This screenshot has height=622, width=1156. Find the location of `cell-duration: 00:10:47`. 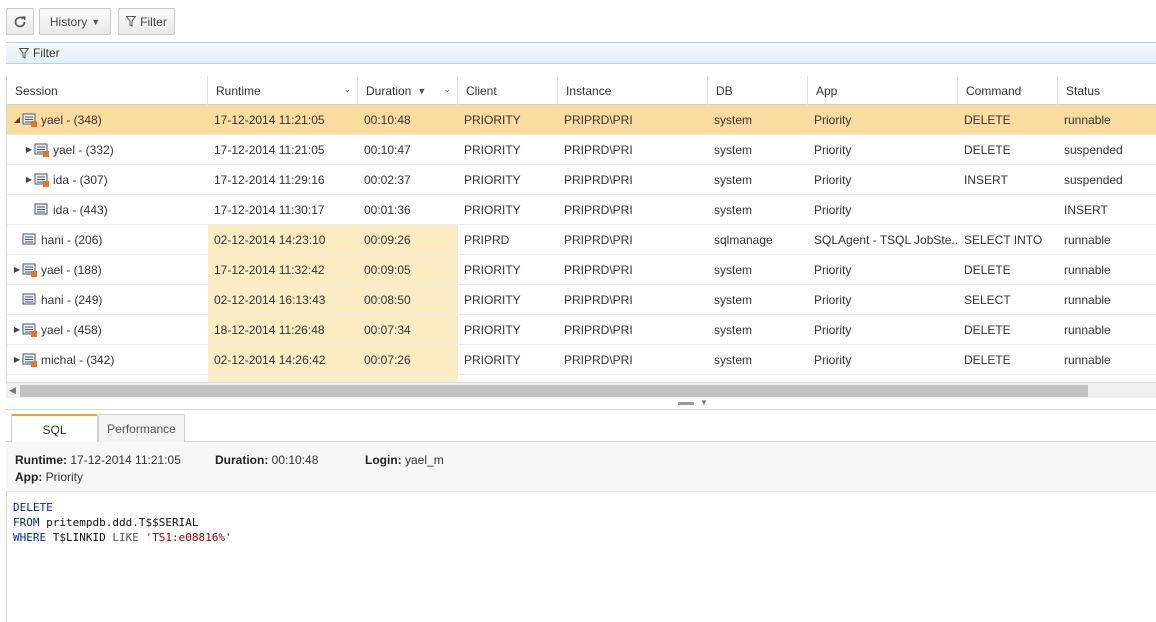

cell-duration: 00:10:47 is located at coordinates (387, 149).